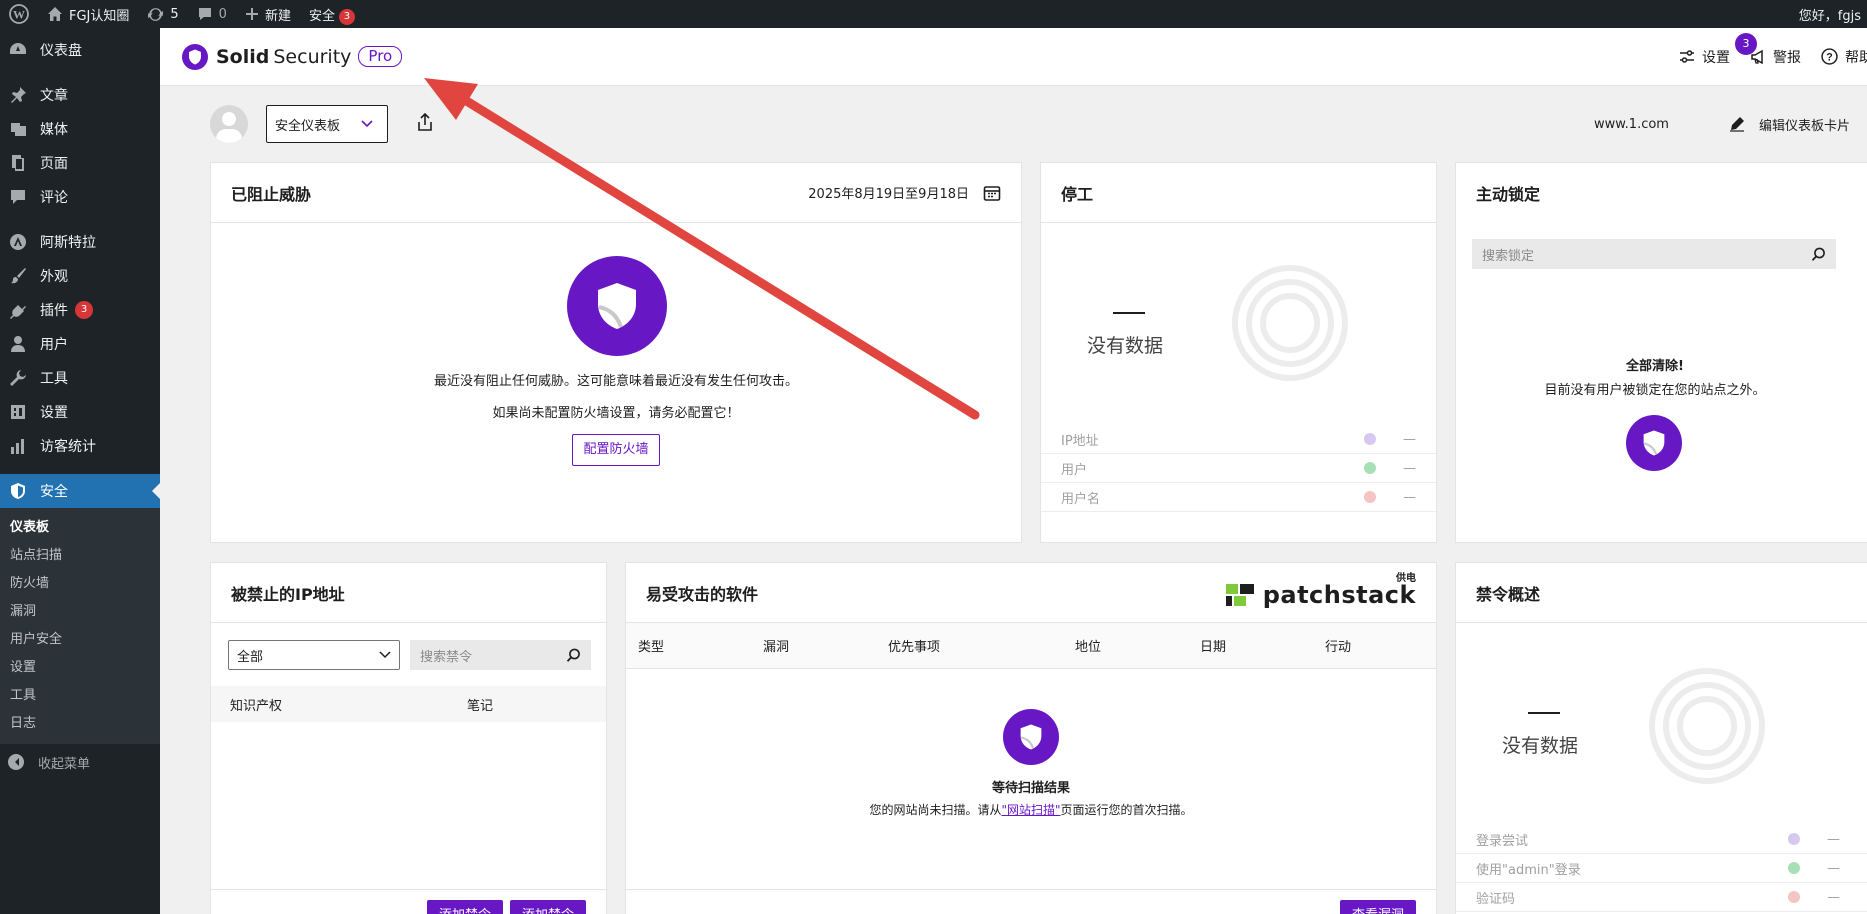 This screenshot has width=1867, height=914. I want to click on dashboard-icon, so click(18, 50).